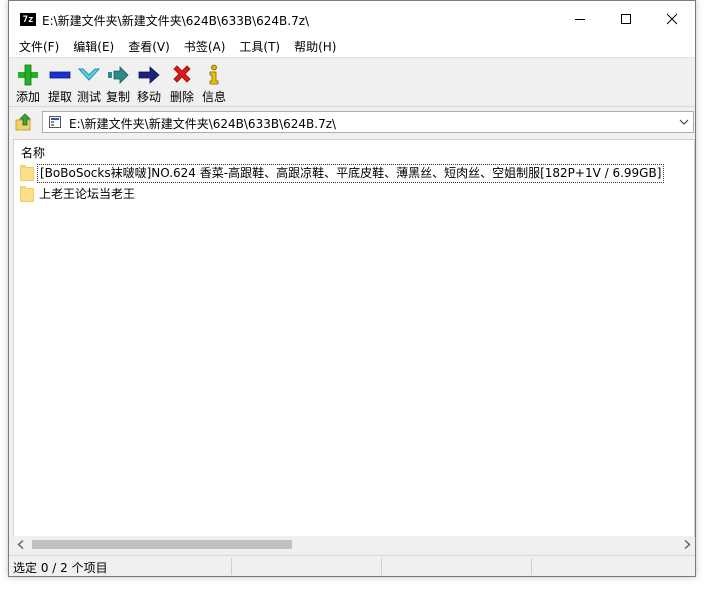 The height and width of the screenshot is (589, 712). I want to click on scroll-left-icon, so click(21, 544).